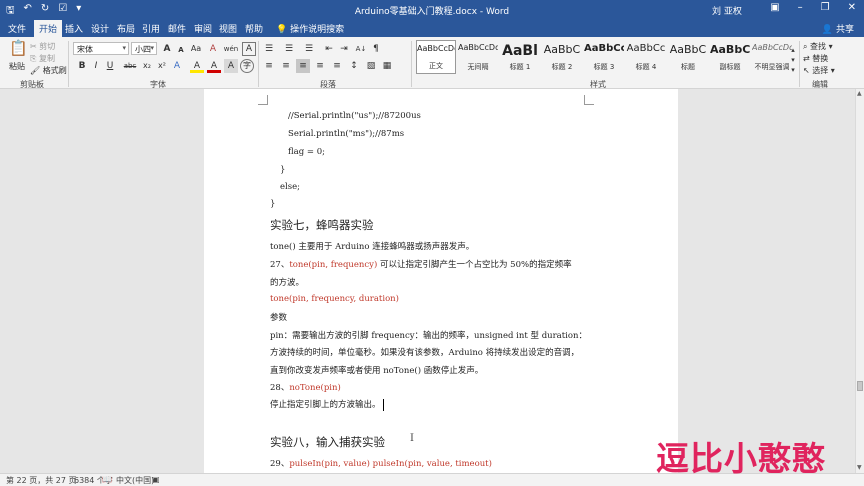 Image resolution: width=864 pixels, height=486 pixels. I want to click on scroll-up-icon: ▲, so click(859, 93).